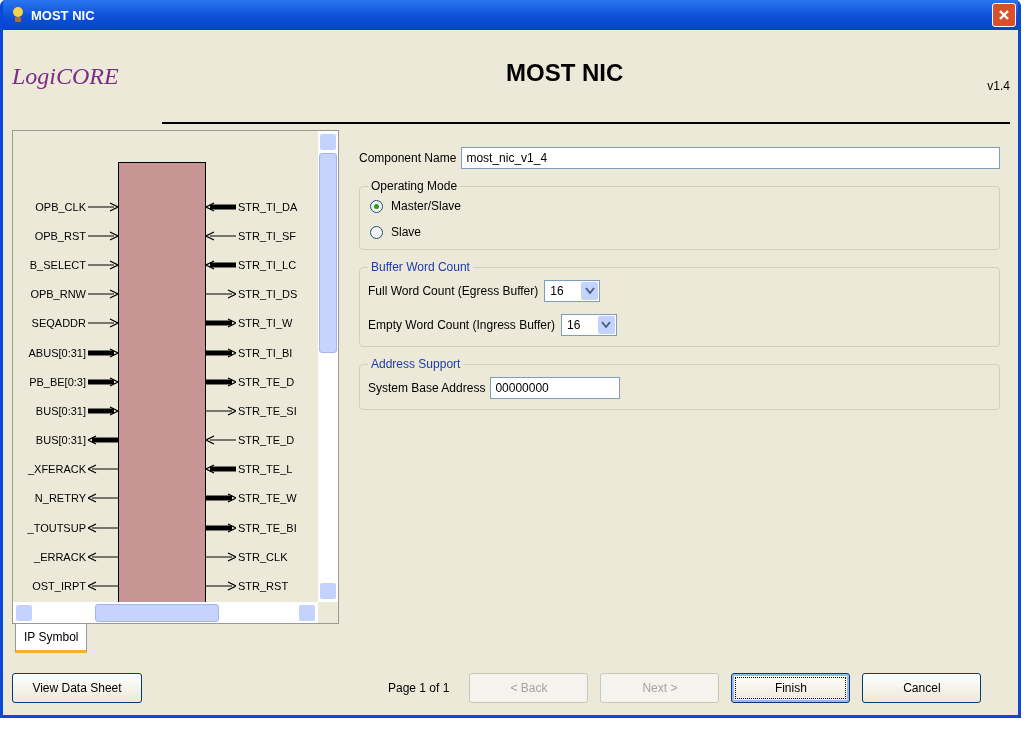  I want to click on pin-label: STR_TE_BI, so click(267, 527).